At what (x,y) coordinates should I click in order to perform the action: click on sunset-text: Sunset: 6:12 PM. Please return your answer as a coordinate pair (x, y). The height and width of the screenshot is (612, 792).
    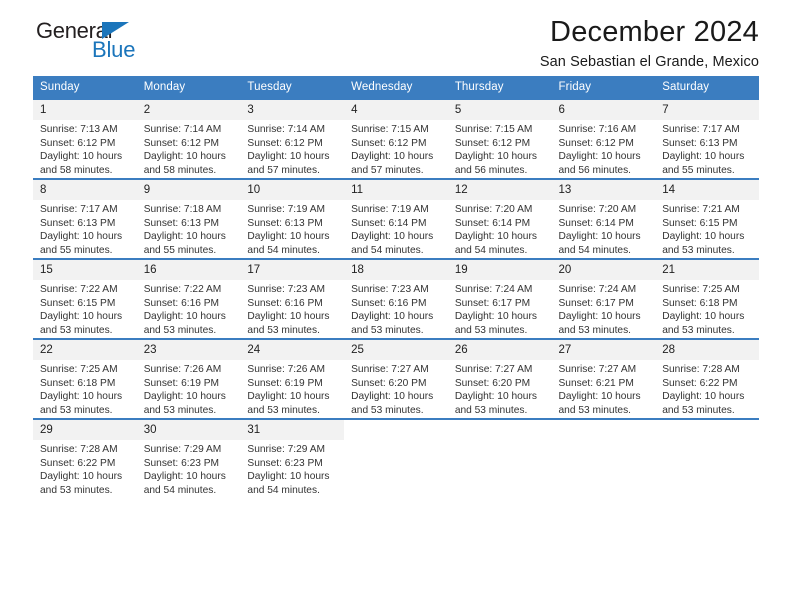
    Looking at the image, I should click on (389, 143).